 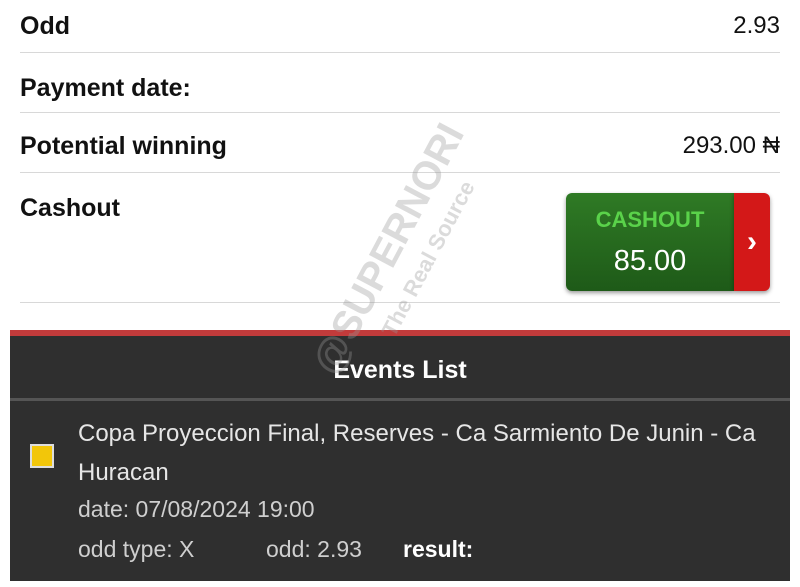 What do you see at coordinates (400, 370) in the screenshot?
I see `events-list-title: Events List` at bounding box center [400, 370].